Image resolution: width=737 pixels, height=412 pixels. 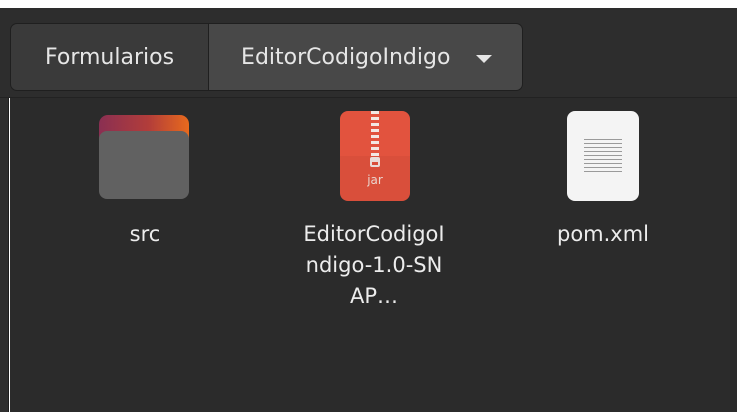 I want to click on folder-icon, so click(x=145, y=157).